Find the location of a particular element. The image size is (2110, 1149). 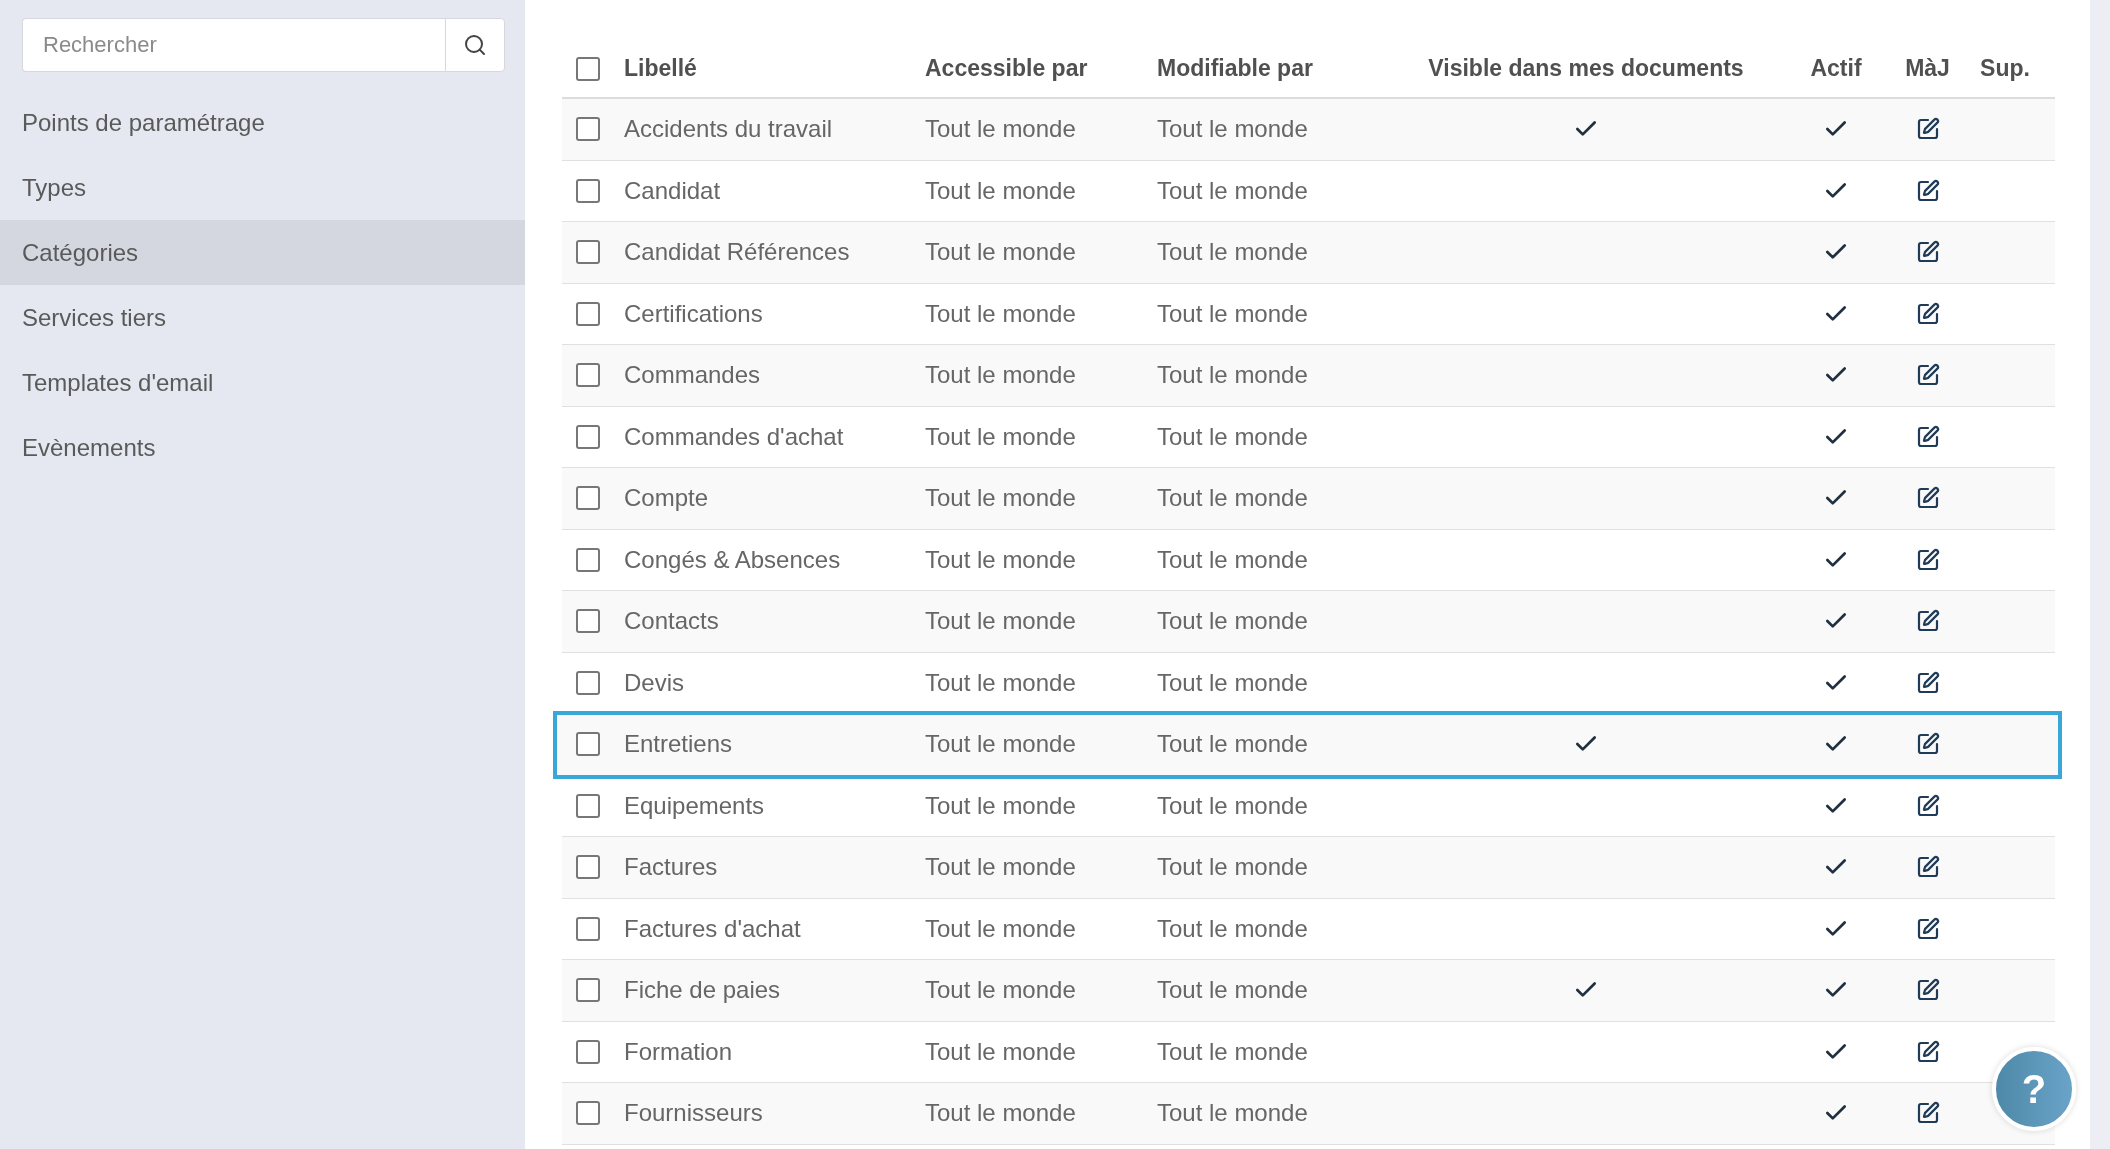

sidebar-item: Templates d'email is located at coordinates (262, 382).